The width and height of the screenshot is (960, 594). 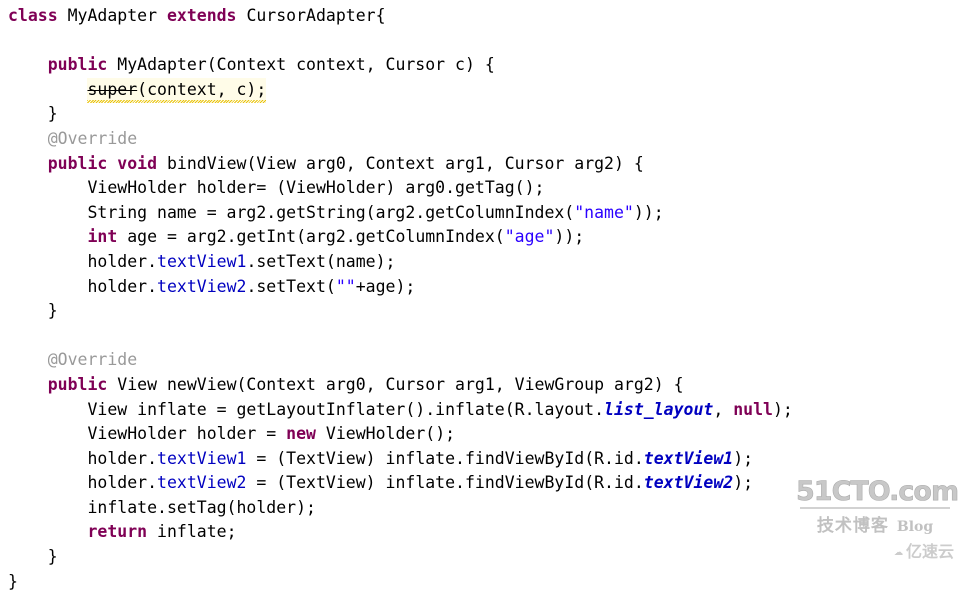 What do you see at coordinates (291, 286) in the screenshot?
I see `code-token: .setText(` at bounding box center [291, 286].